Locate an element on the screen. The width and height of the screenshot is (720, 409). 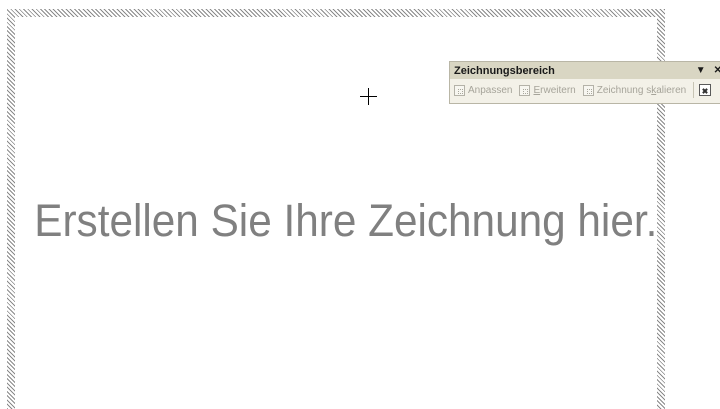
expand-button: Erweitern is located at coordinates (547, 90).